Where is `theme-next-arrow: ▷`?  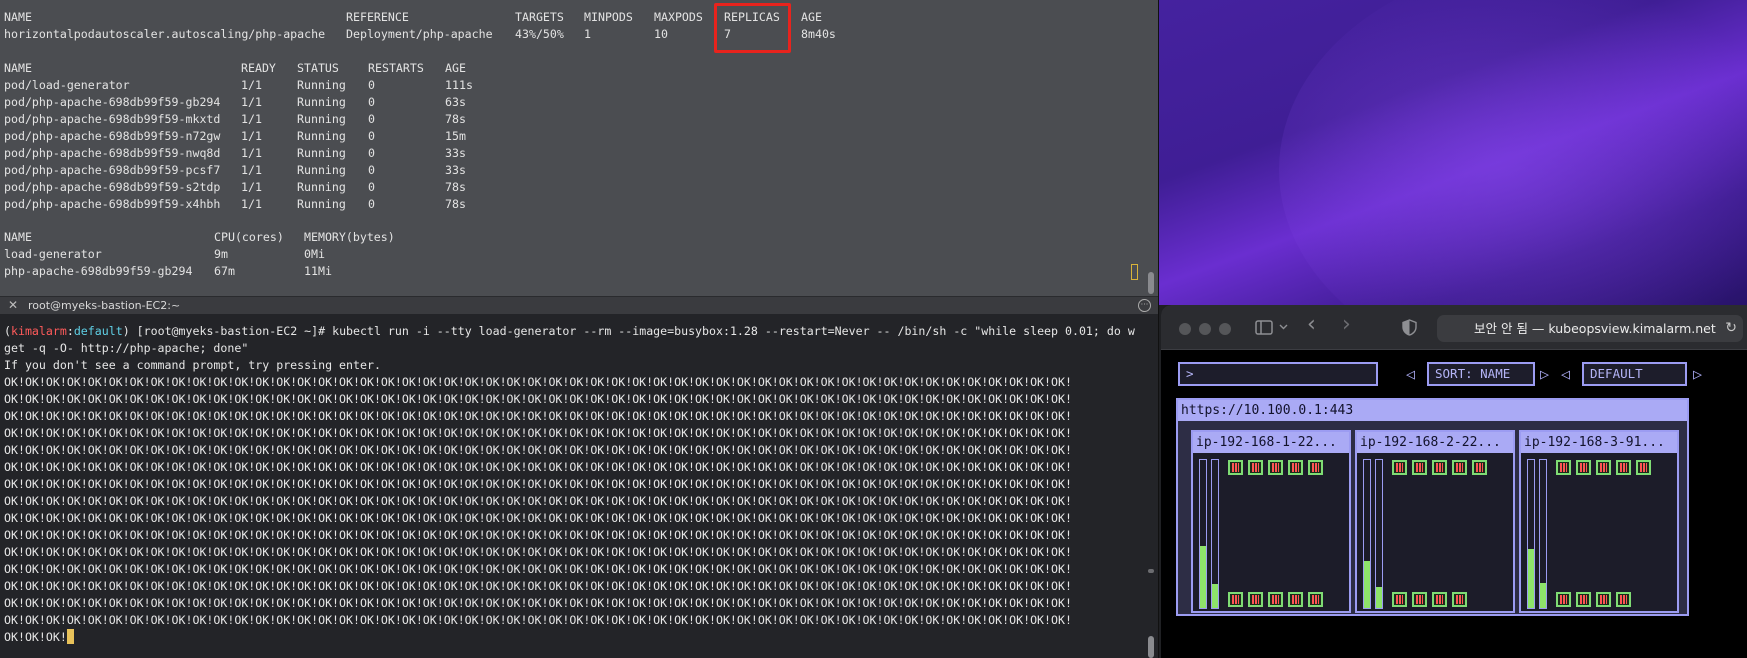 theme-next-arrow: ▷ is located at coordinates (1697, 374).